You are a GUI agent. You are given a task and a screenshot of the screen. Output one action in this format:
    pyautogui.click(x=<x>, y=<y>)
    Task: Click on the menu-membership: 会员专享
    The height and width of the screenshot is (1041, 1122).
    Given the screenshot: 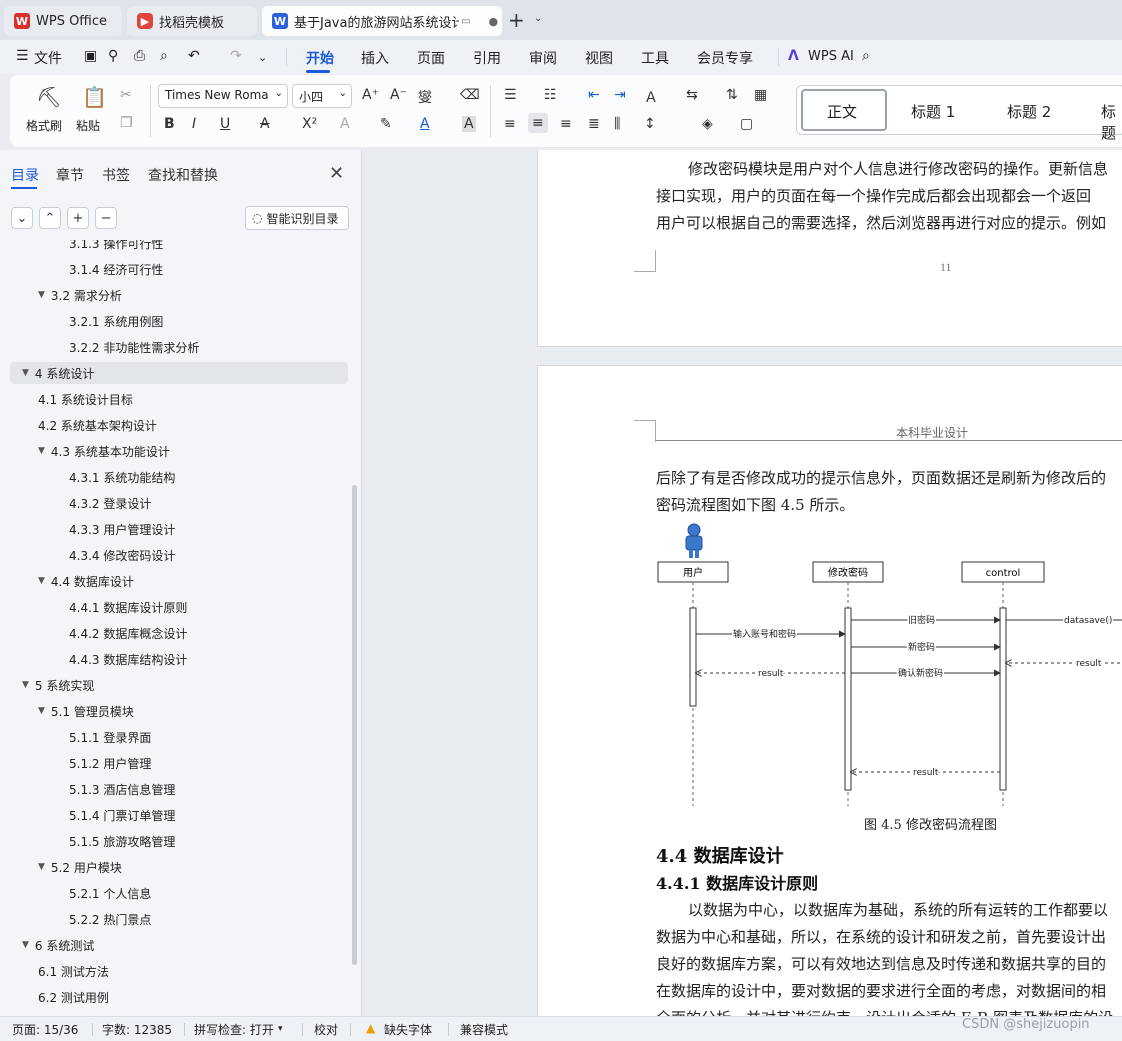 What is the action you would take?
    pyautogui.click(x=725, y=58)
    